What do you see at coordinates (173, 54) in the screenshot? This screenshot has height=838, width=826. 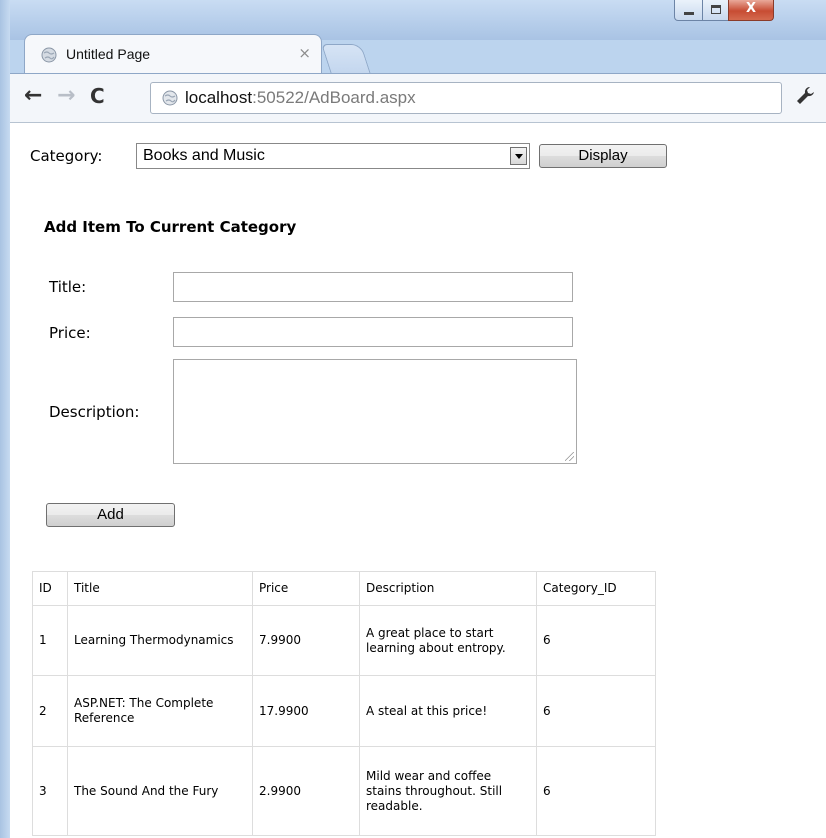 I see `tab-untitled-page: Untitled Page ×` at bounding box center [173, 54].